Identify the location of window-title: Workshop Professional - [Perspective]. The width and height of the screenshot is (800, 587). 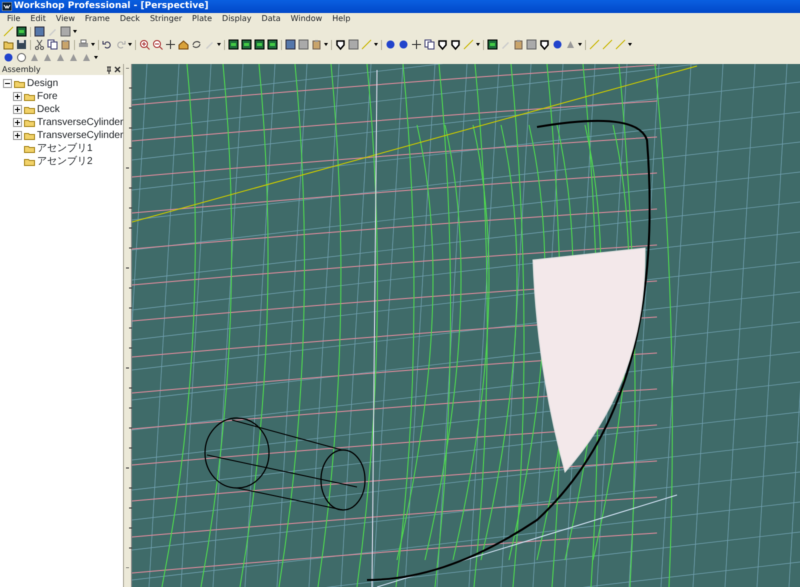
(111, 6).